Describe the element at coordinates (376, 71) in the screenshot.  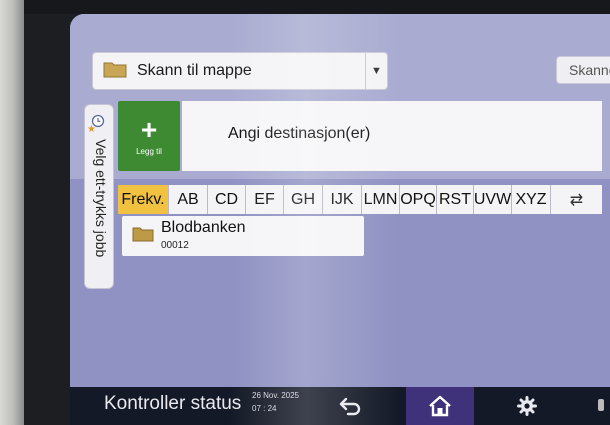
I see `chevron-down-icon: ▼` at that location.